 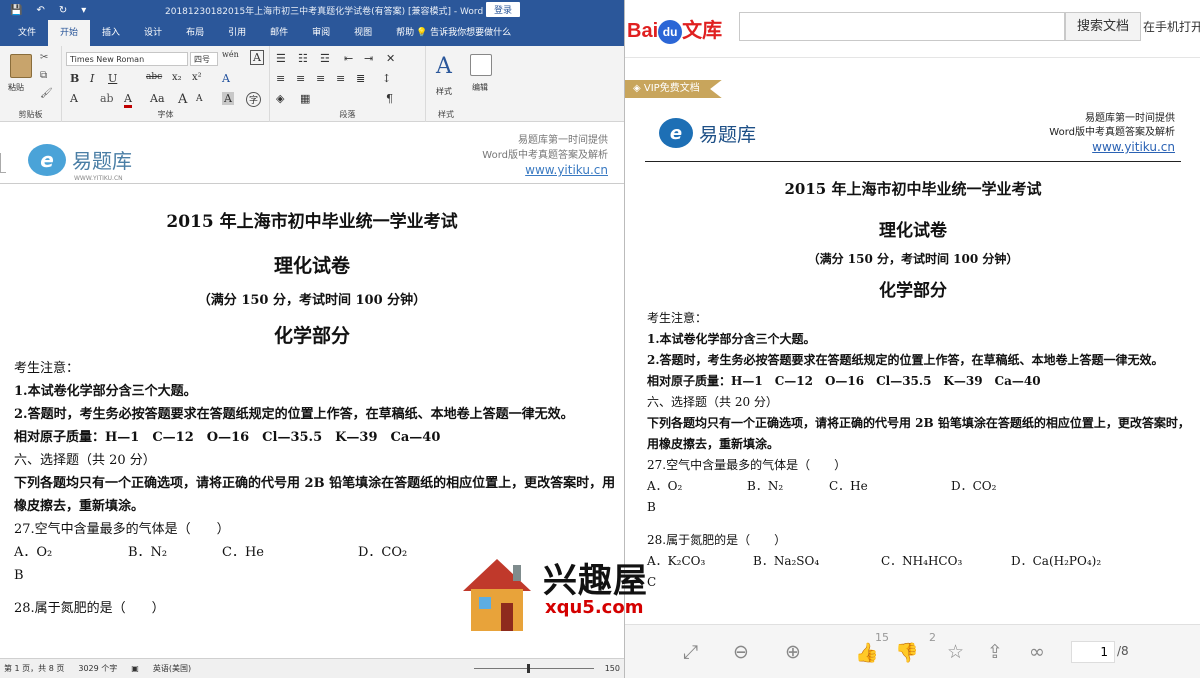 I want to click on q28-option-a: A．K₂CO₃, so click(x=676, y=561).